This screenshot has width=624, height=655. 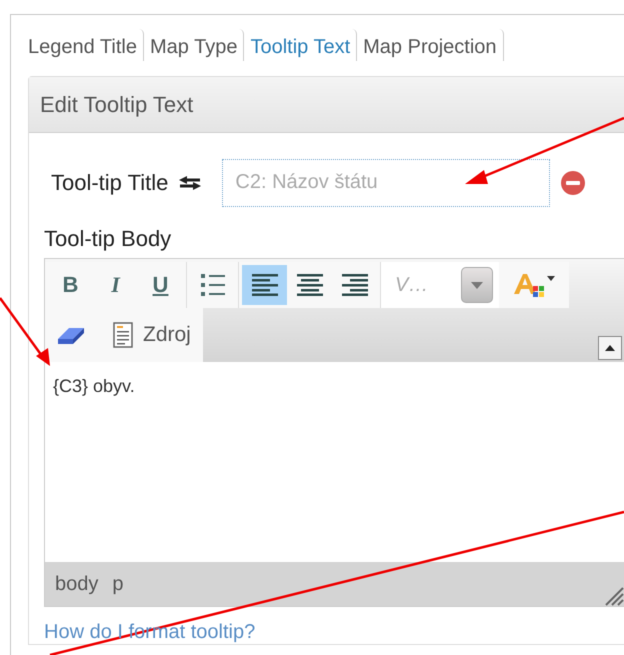 I want to click on tab: Legend Title, so click(x=86, y=45).